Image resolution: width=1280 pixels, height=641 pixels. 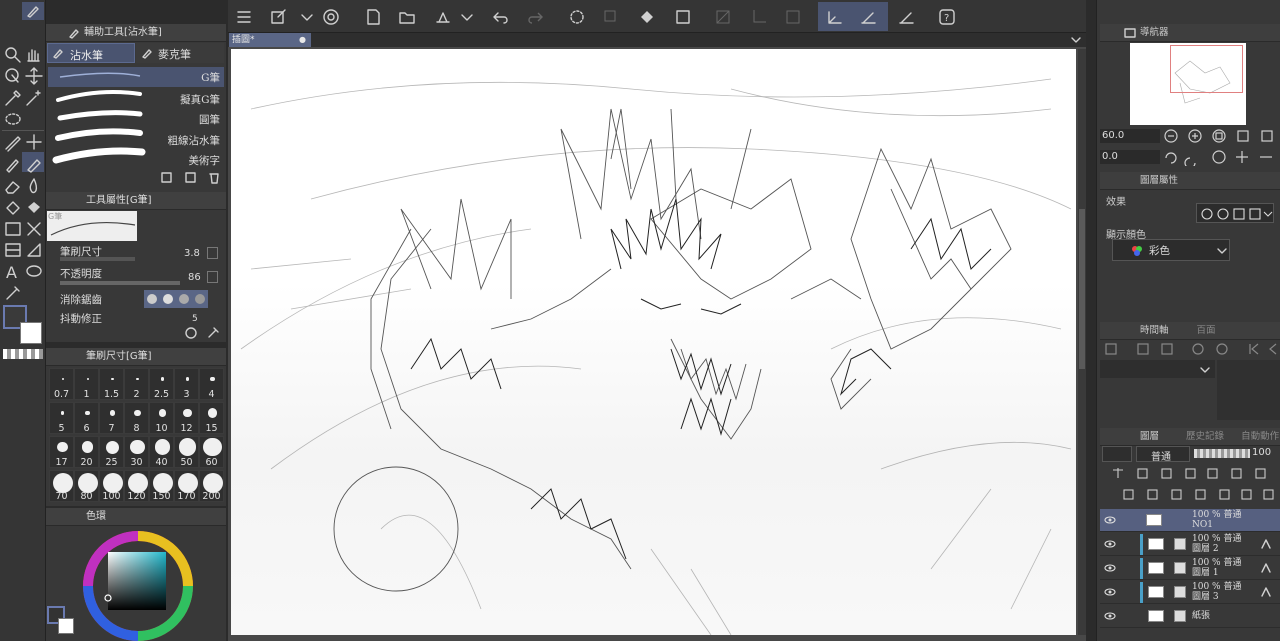 I want to click on layer-row: 100 % 普通 NO1, so click(x=1190, y=520).